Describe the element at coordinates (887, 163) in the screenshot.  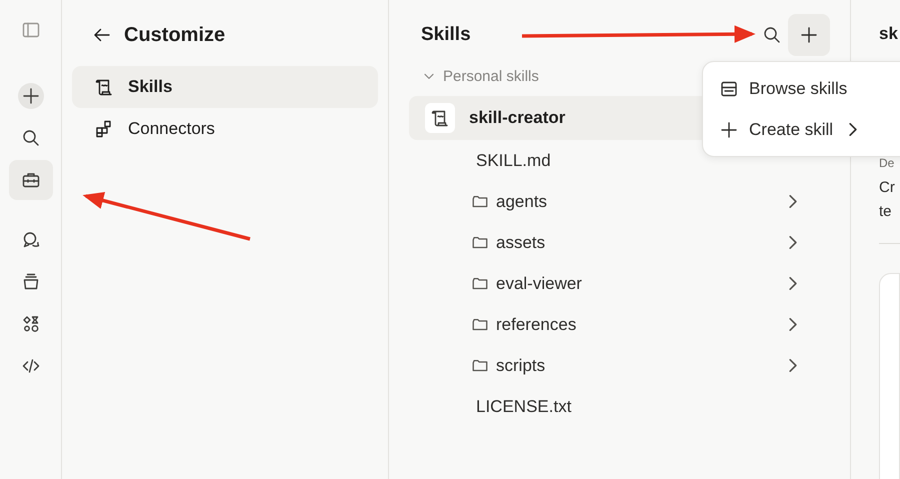
I see `field-label: De` at that location.